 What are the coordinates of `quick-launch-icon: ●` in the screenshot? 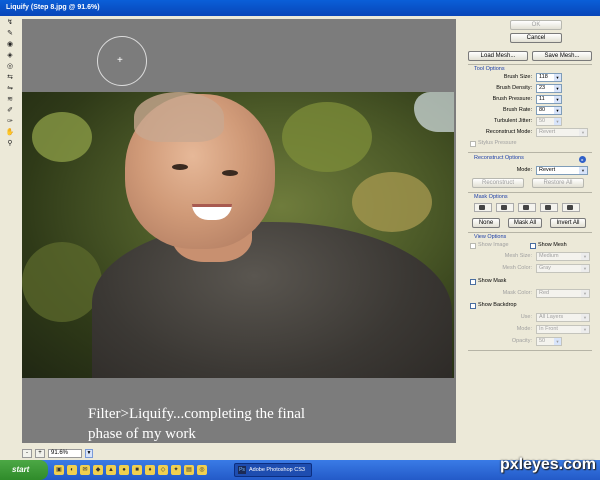 It's located at (124, 470).